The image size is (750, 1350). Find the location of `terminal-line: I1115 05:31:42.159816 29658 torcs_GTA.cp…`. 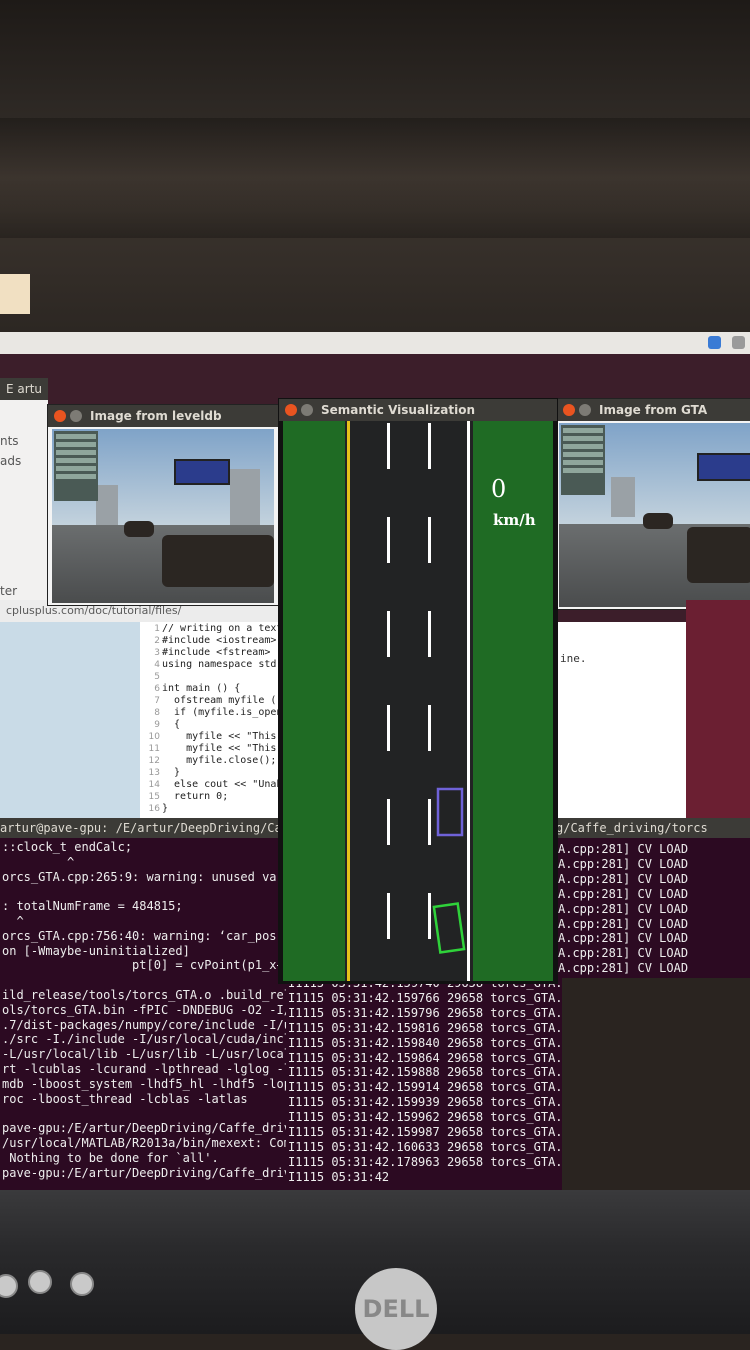

terminal-line: I1115 05:31:42.159816 29658 torcs_GTA.cp… is located at coordinates (425, 1027).